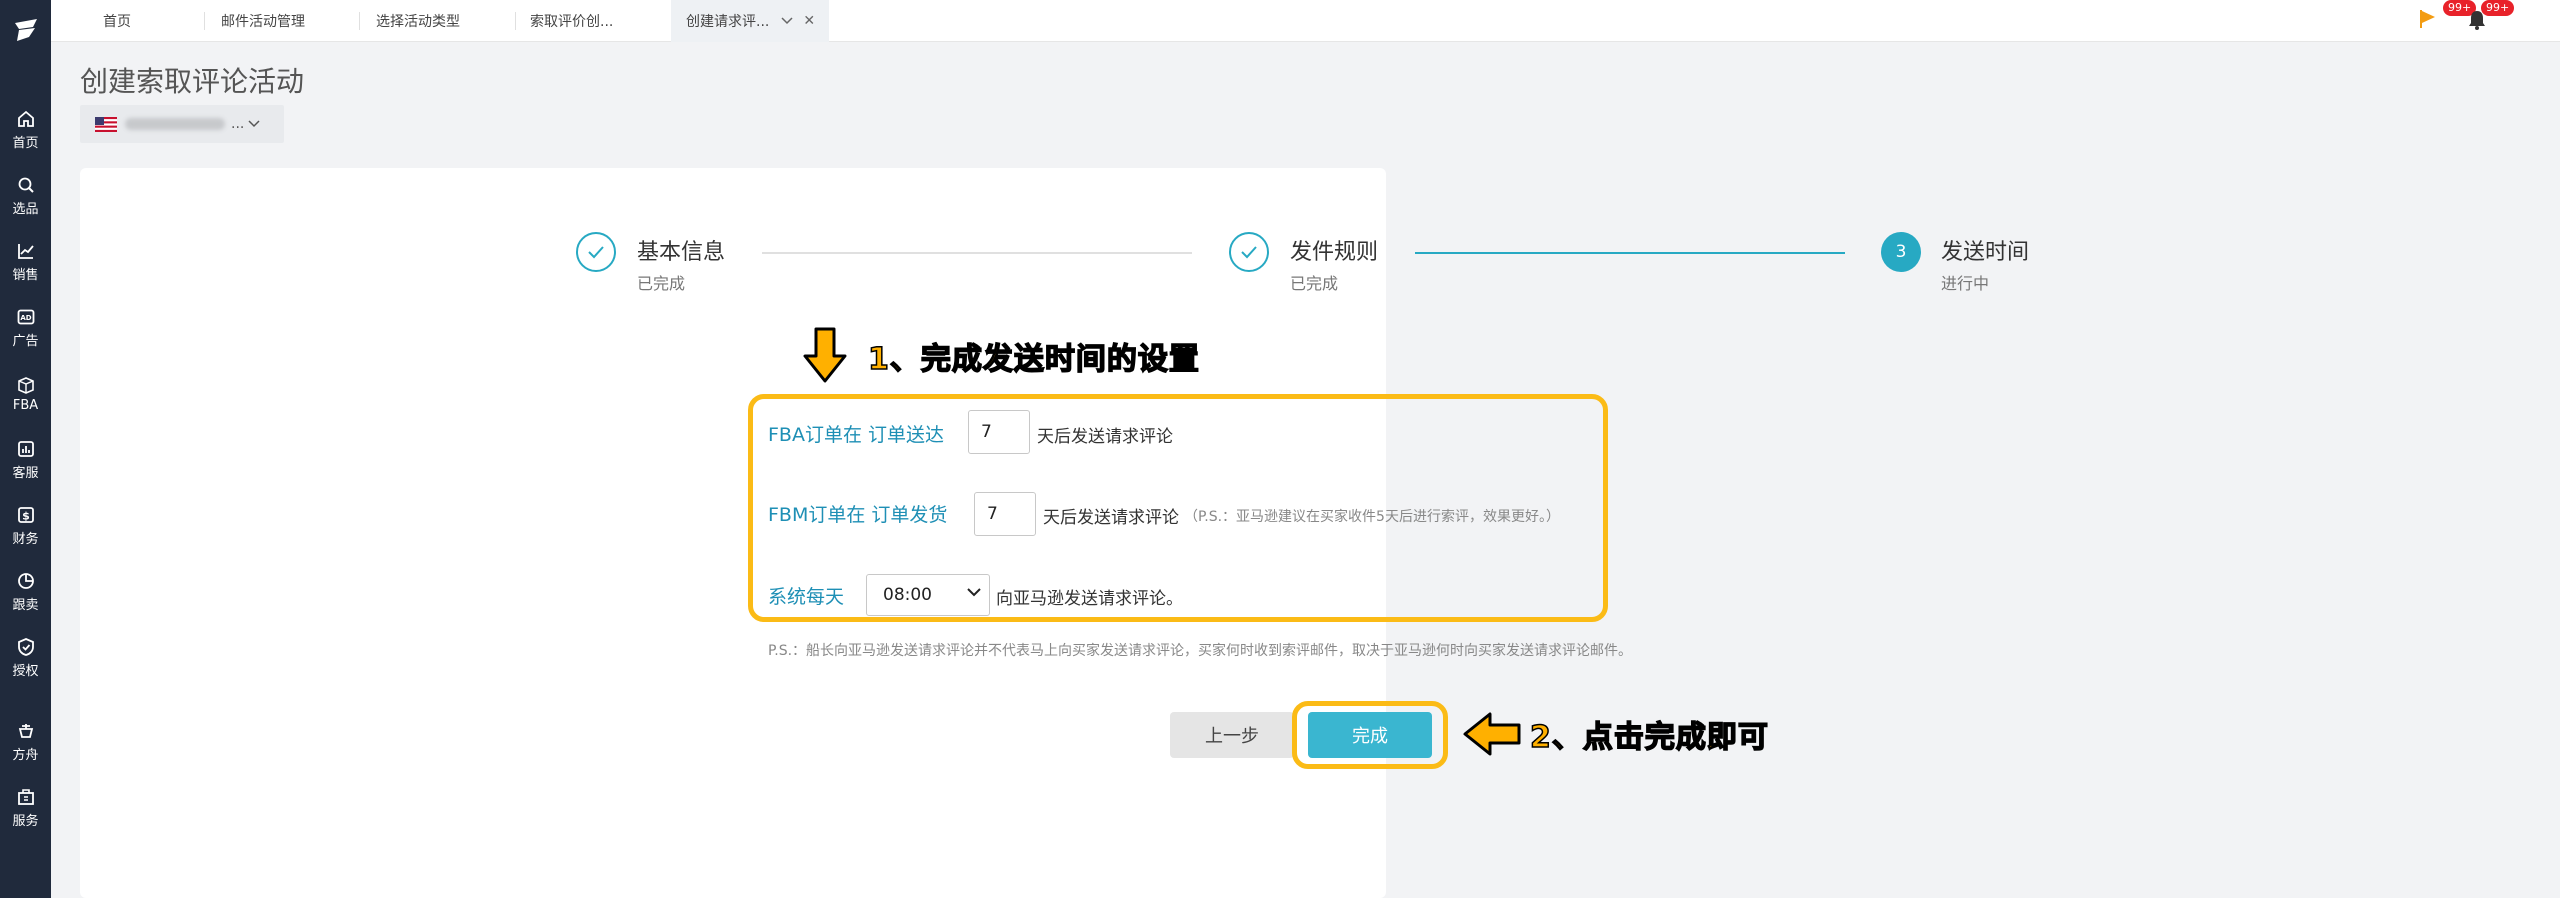  What do you see at coordinates (25, 262) in the screenshot?
I see `sidebar-item-sales: 销售` at bounding box center [25, 262].